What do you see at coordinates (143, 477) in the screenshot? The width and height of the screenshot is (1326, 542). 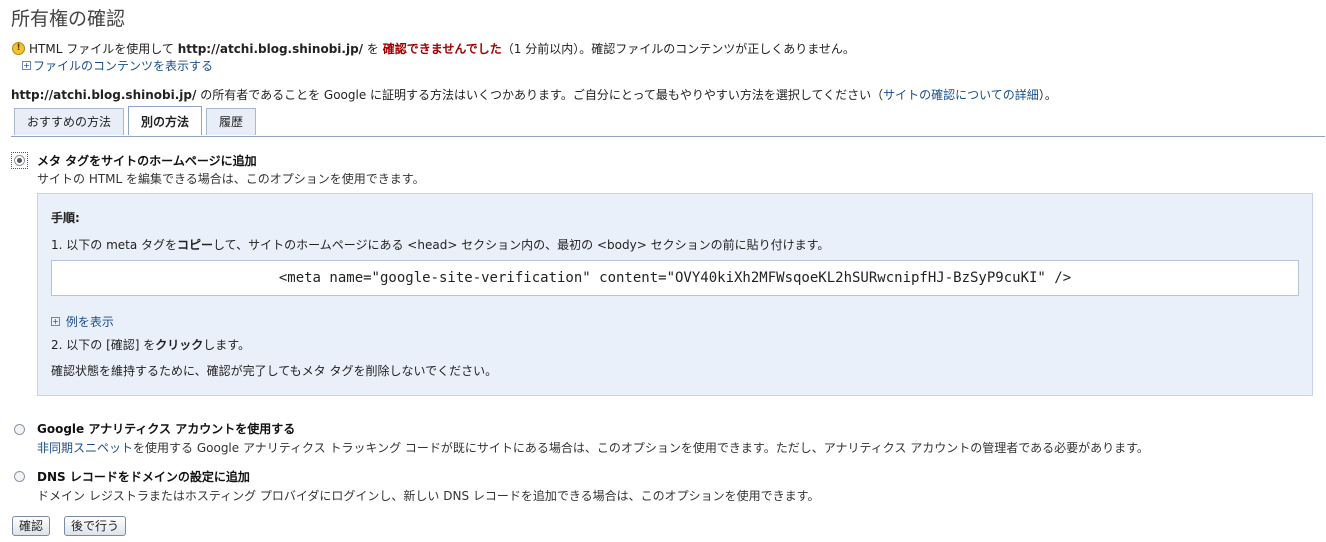 I see `dns-option-title: DNS レコードをドメインの設定に追加` at bounding box center [143, 477].